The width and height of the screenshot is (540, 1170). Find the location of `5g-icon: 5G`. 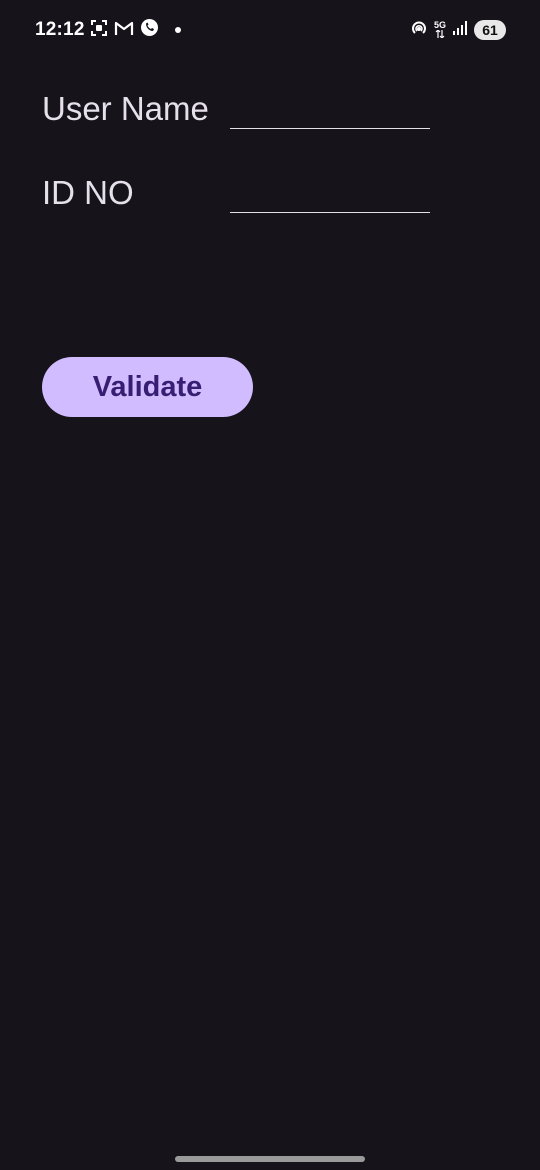

5g-icon: 5G is located at coordinates (439, 29).